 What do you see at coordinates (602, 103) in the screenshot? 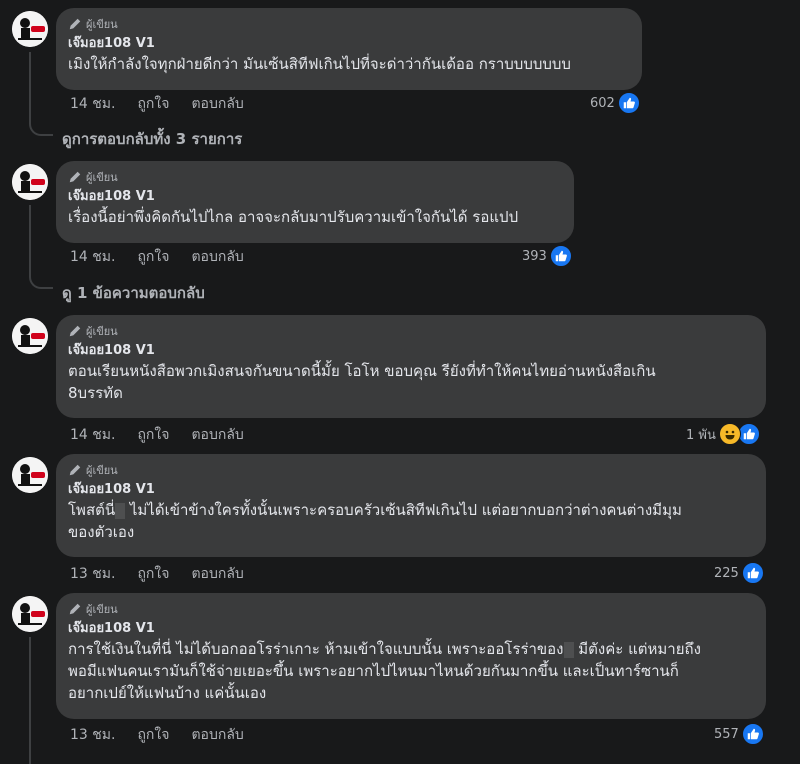
I see `reaction-count: 602` at bounding box center [602, 103].